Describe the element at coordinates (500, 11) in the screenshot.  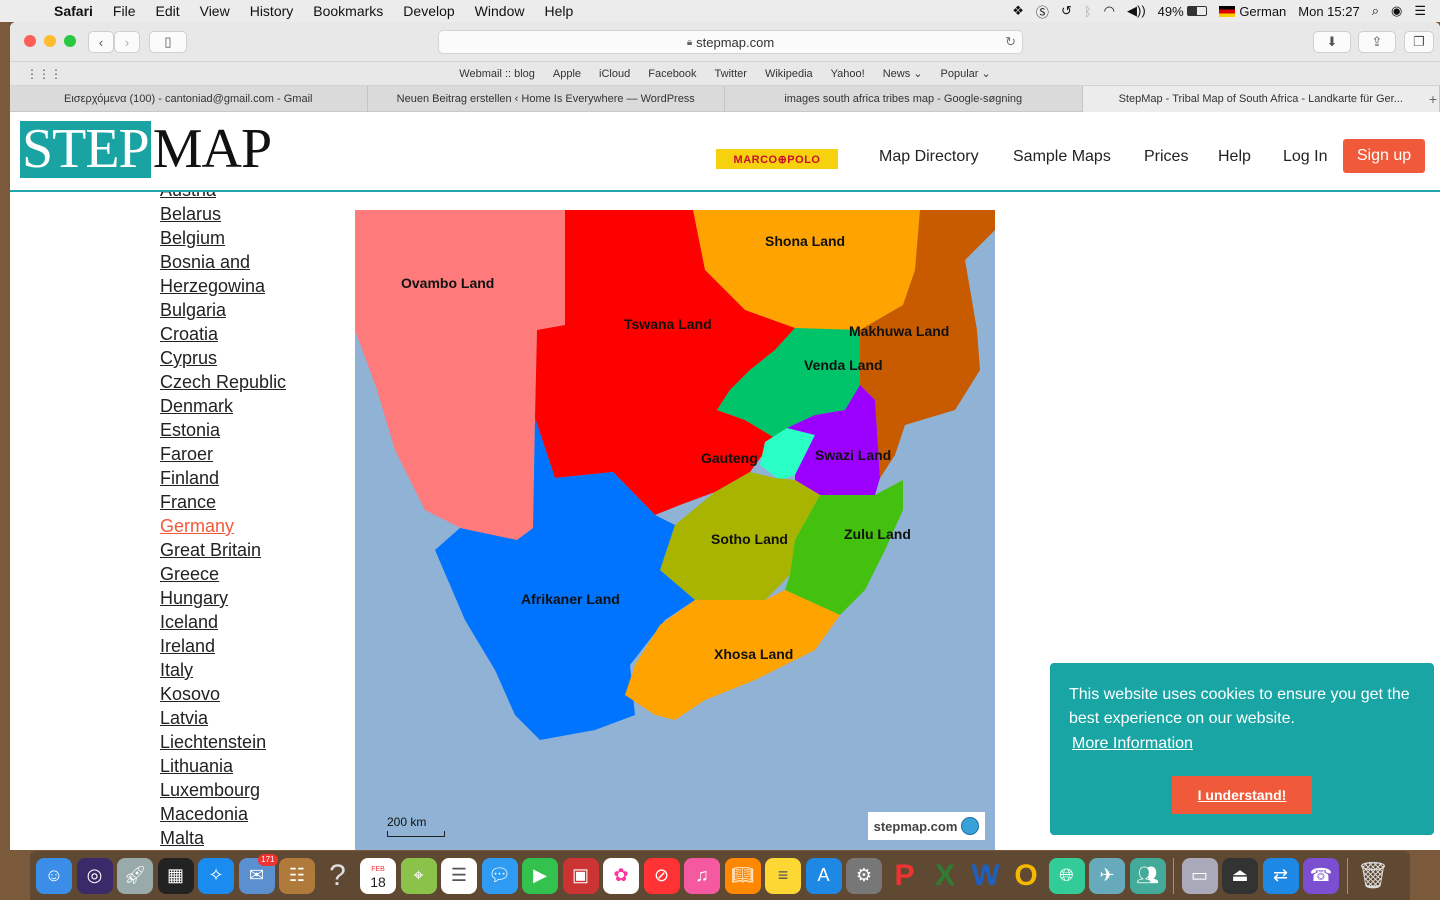
I see `menu-window: Window` at that location.